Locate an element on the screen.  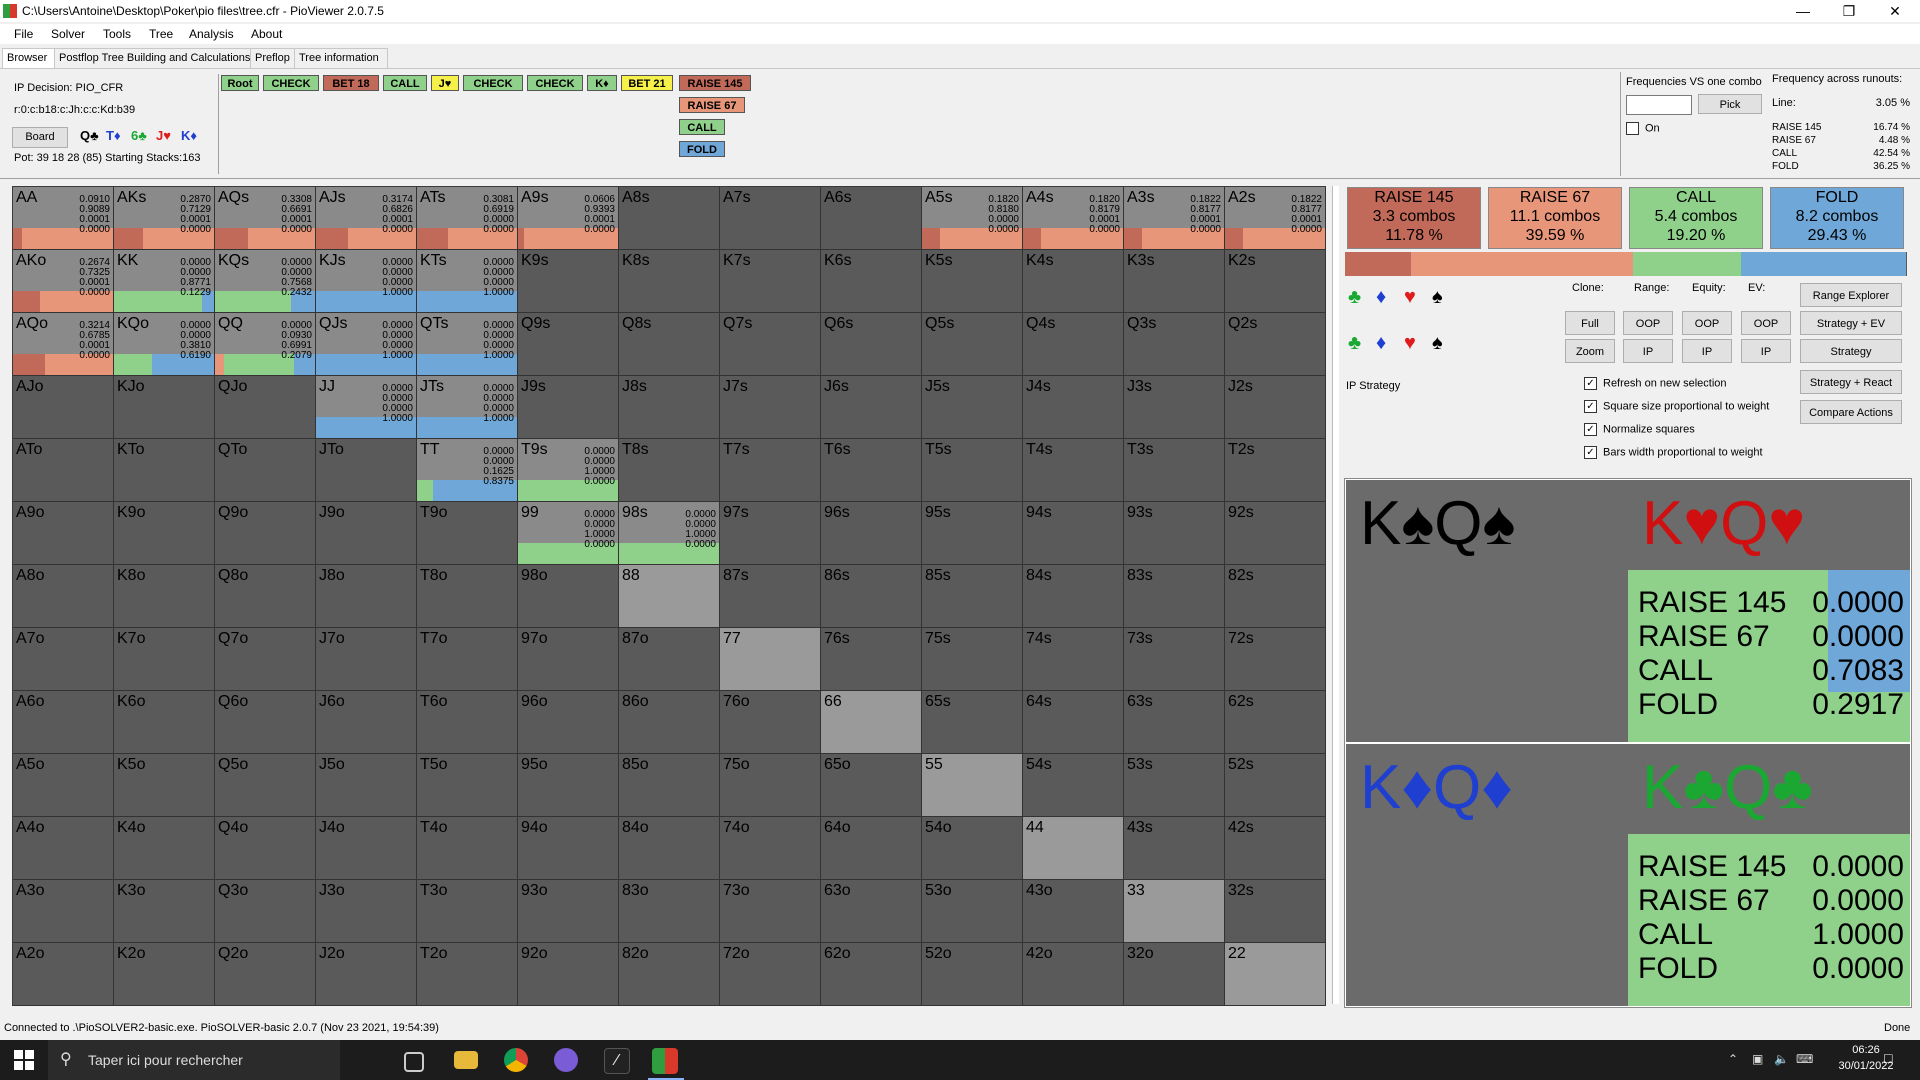
hand-cell-93s: 93s is located at coordinates (1174, 533).